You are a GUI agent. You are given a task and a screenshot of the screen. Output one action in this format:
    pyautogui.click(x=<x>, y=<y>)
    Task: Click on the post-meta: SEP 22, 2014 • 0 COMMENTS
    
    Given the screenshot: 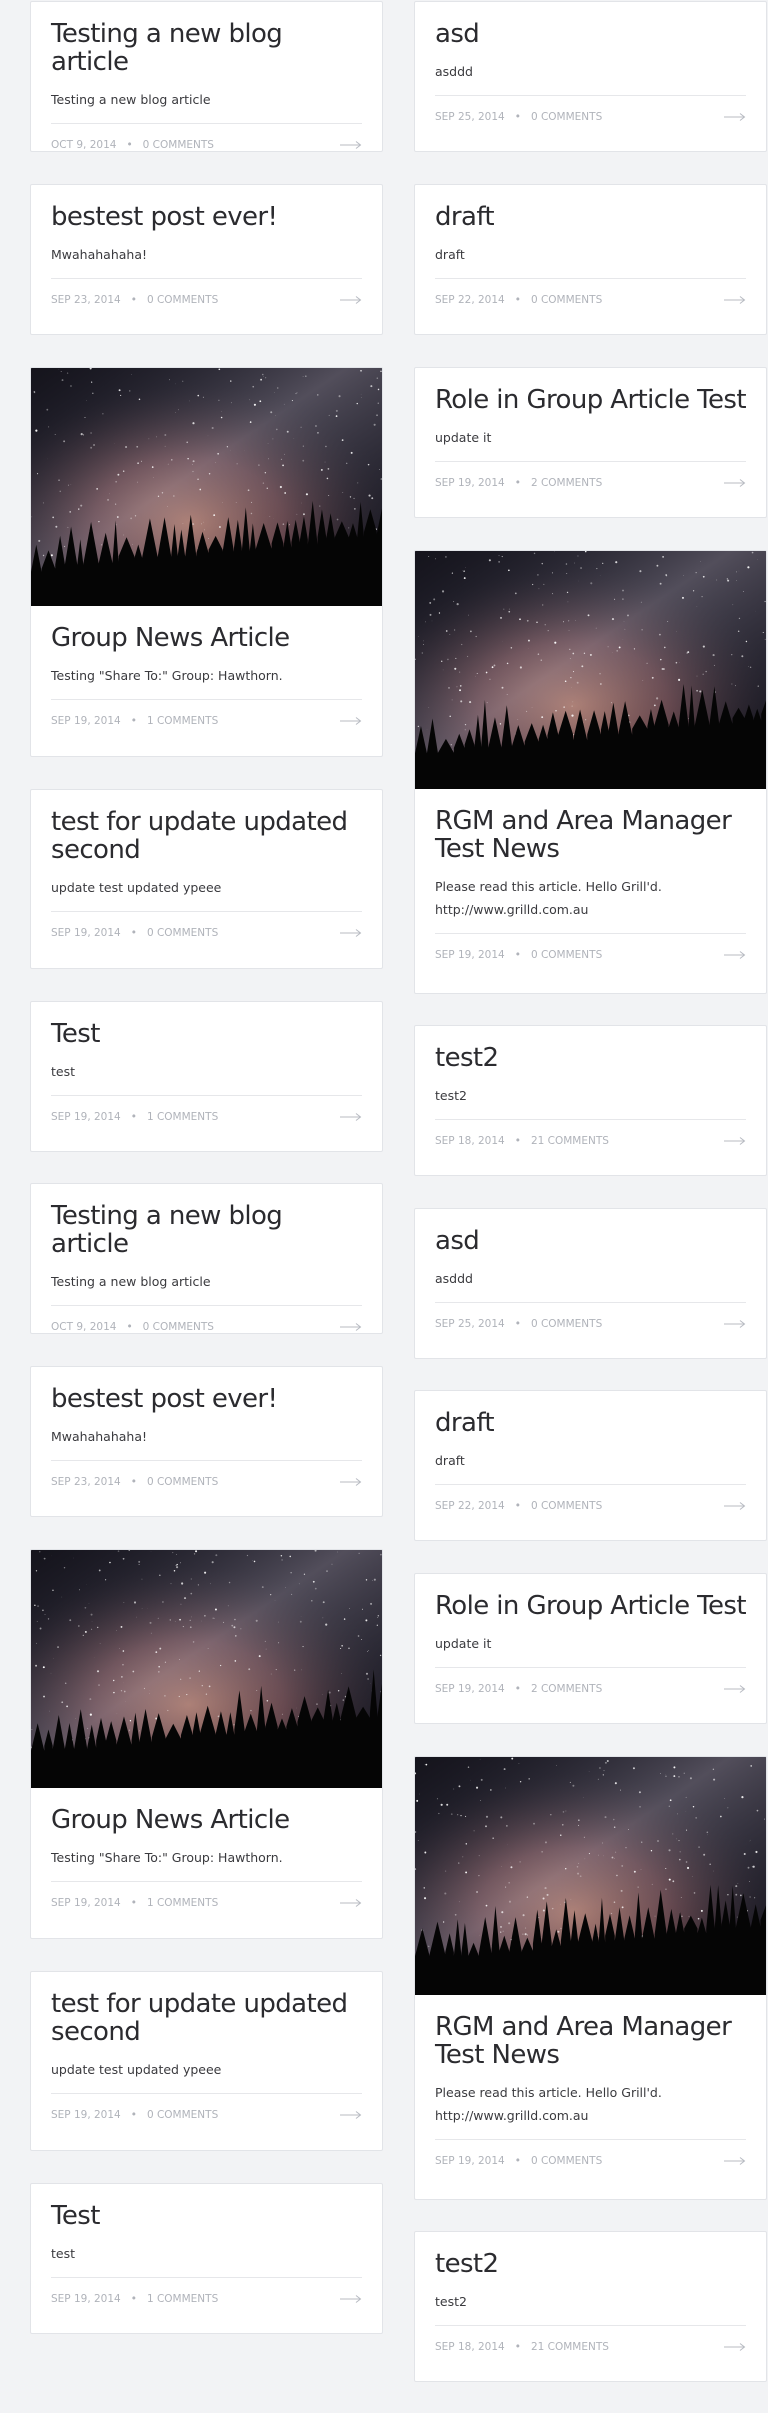 What is the action you would take?
    pyautogui.click(x=590, y=1505)
    